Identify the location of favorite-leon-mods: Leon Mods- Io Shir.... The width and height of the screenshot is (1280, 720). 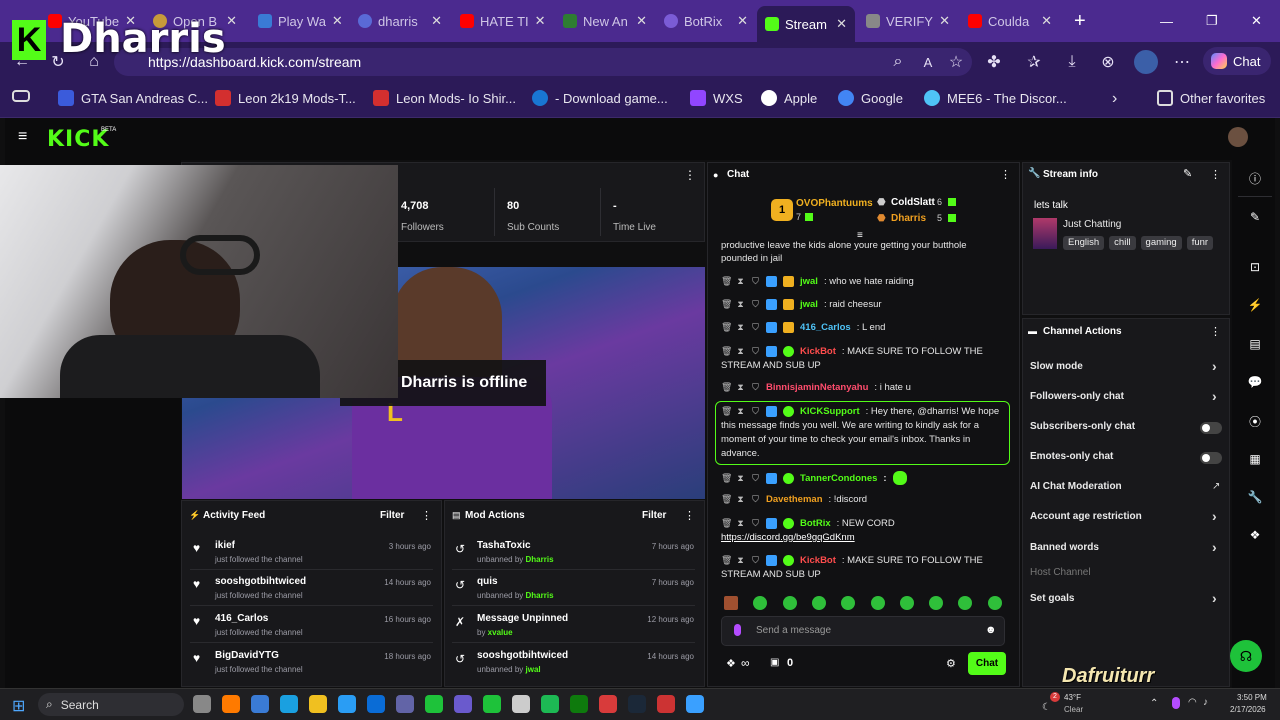
(444, 98).